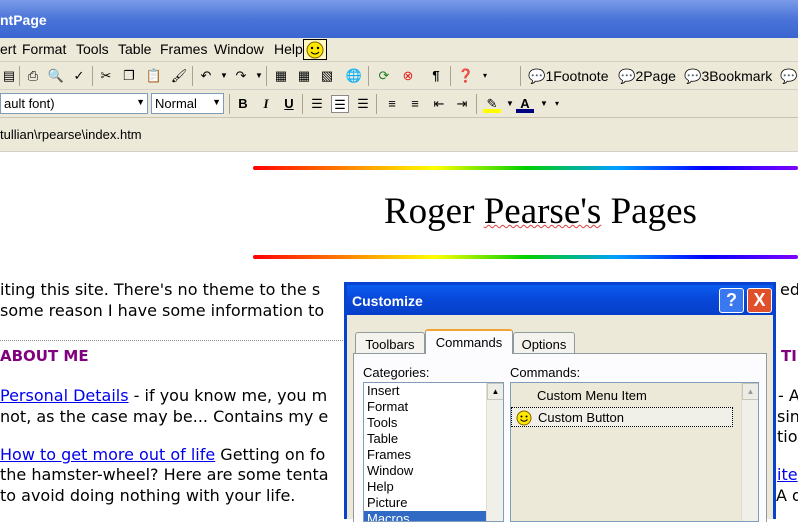 This screenshot has height=522, width=798. I want to click on page-button: 💬2Page, so click(647, 76).